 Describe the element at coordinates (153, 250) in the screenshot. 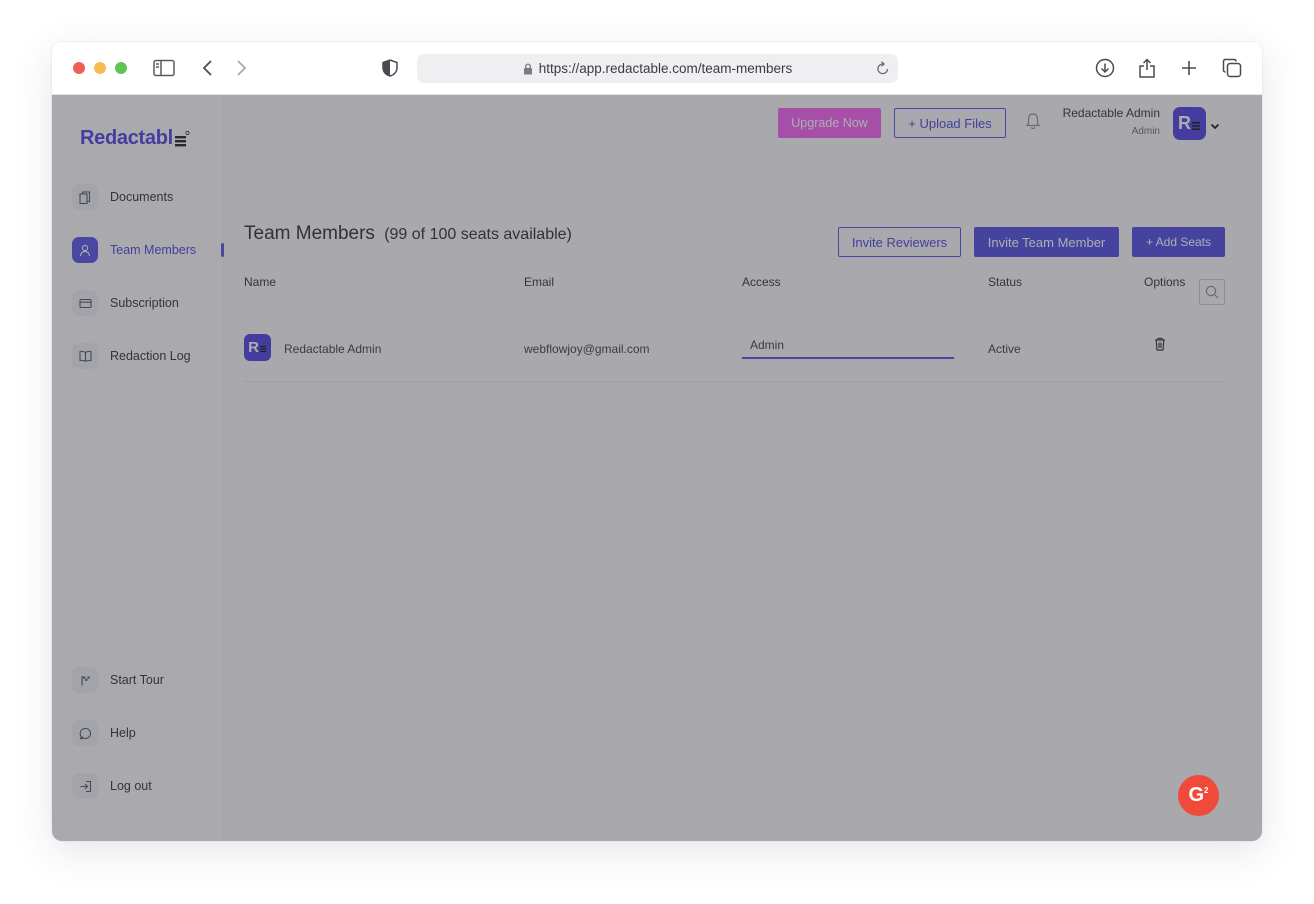

I see `sidebar-item-label: Team Members` at that location.